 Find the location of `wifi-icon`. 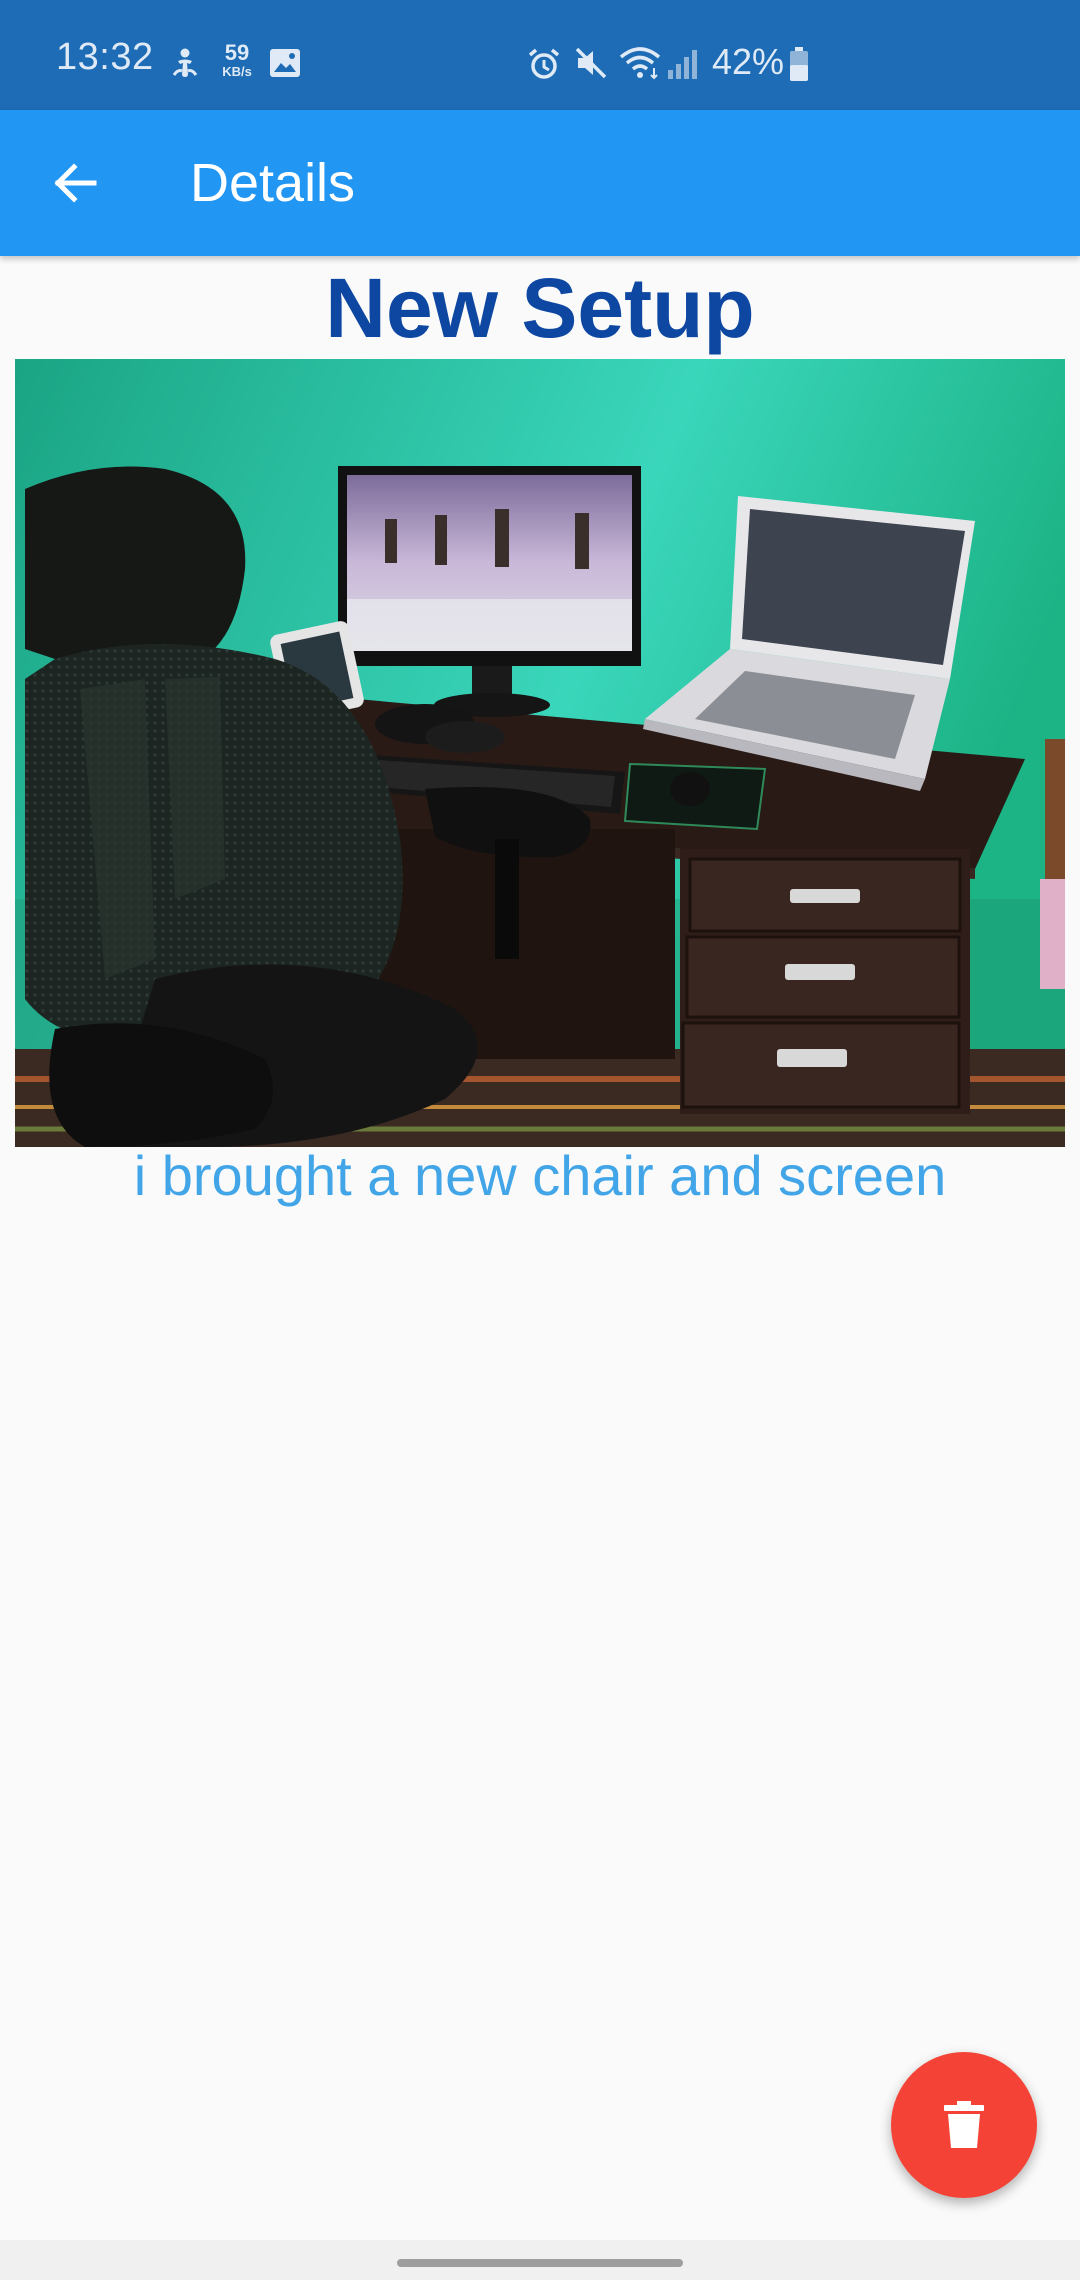

wifi-icon is located at coordinates (640, 63).